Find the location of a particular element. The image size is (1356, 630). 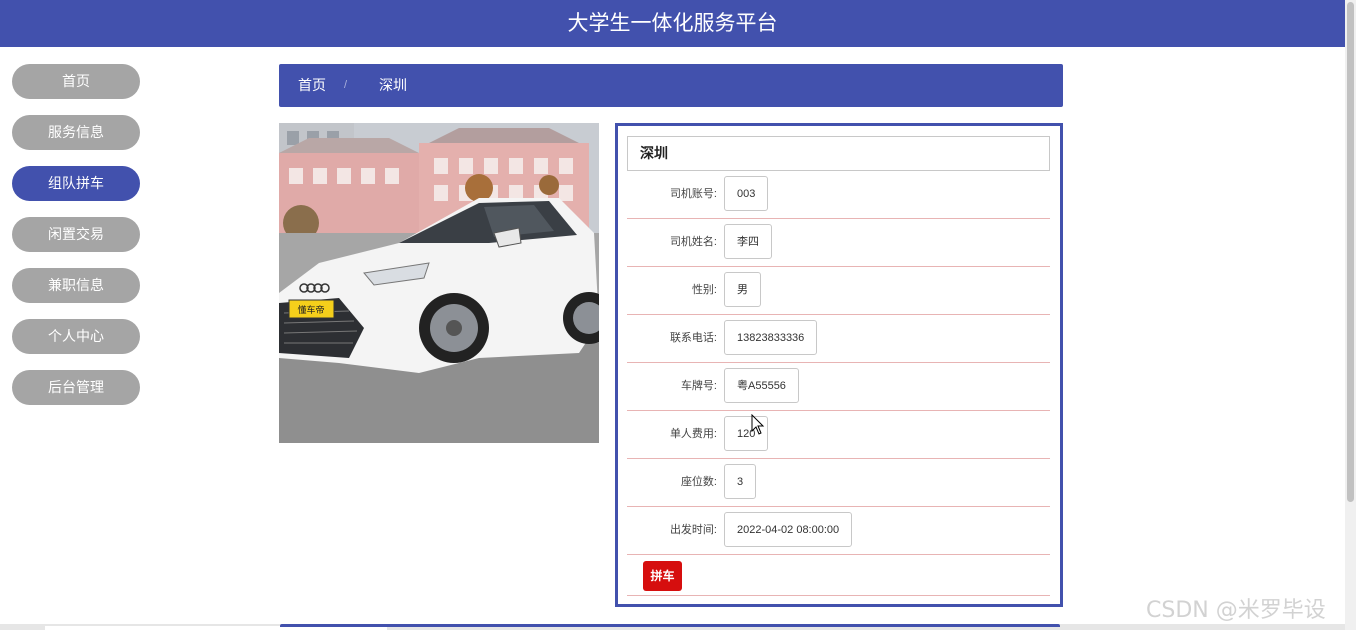

site-title: 大学生一体化服务平台 is located at coordinates (672, 23).